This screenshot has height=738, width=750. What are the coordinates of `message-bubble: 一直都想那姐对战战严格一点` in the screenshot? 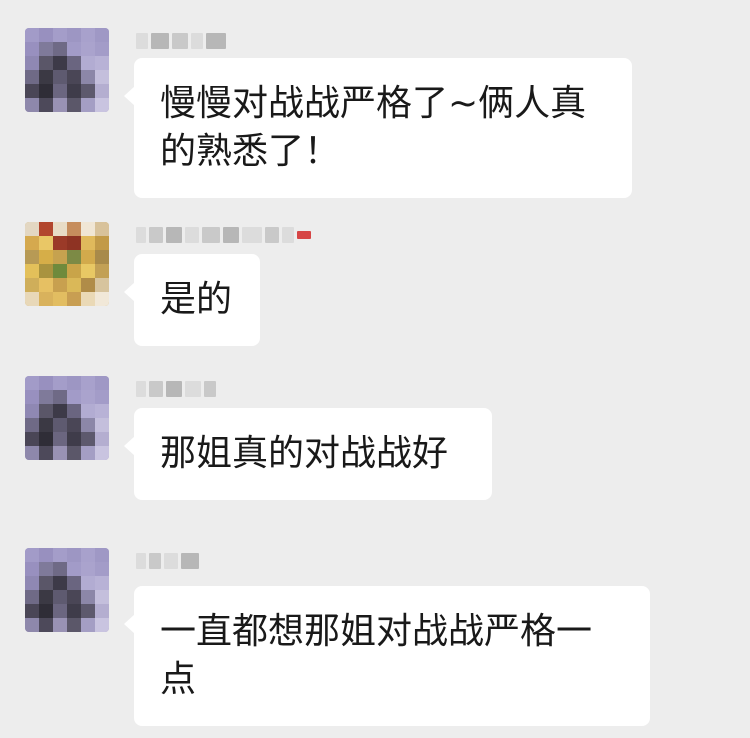 It's located at (387, 656).